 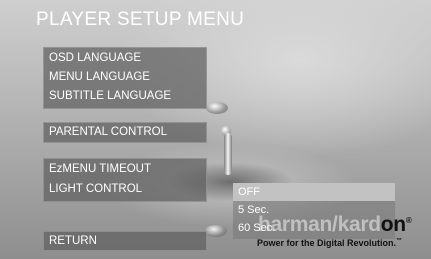 I want to click on return-menu-group: RETURN, so click(x=125, y=241).